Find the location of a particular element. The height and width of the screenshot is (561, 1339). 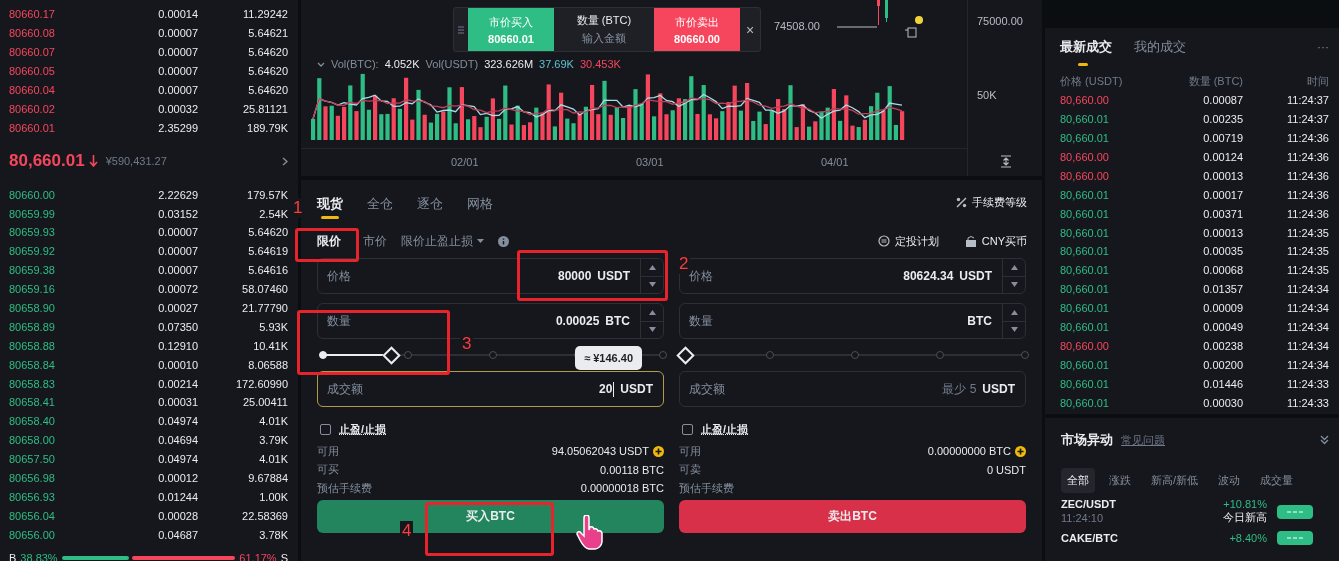

info-value: 94.05062043 USDT is located at coordinates (600, 451).